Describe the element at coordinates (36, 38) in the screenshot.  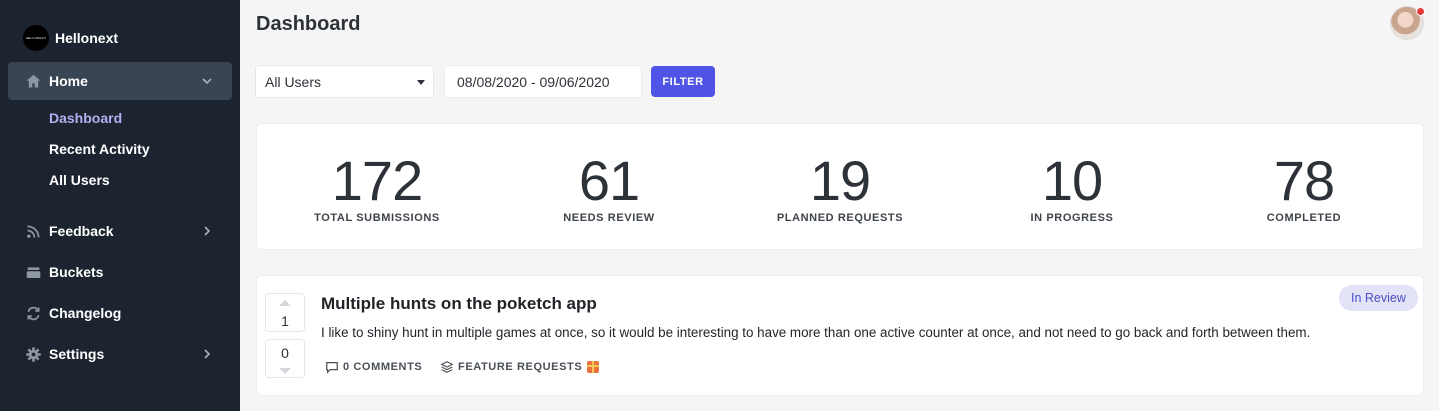
I see `brand-logo: HELLONEXT` at that location.